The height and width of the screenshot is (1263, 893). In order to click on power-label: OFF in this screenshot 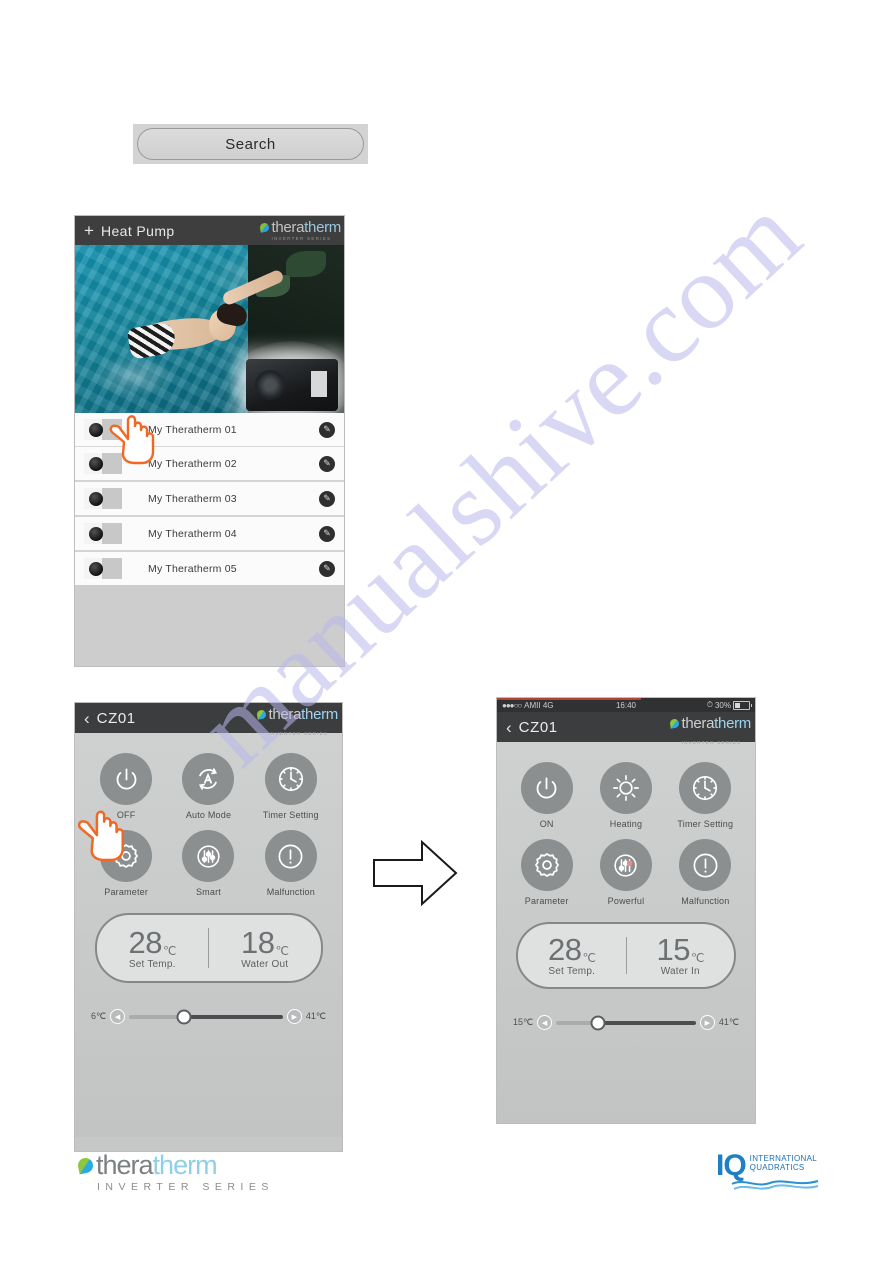, I will do `click(126, 815)`.